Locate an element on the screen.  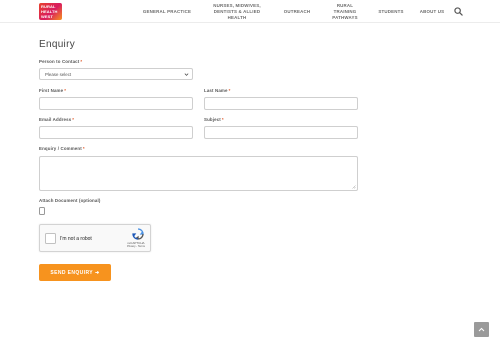
recaptcha-checkbox is located at coordinates (50, 238).